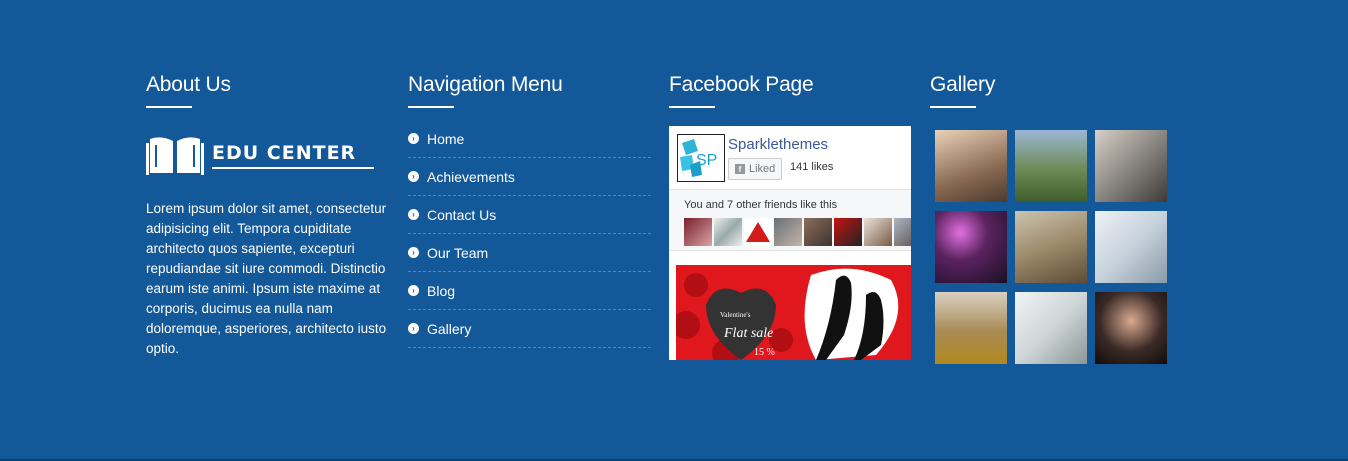 Image resolution: width=1348 pixels, height=461 pixels. What do you see at coordinates (762, 169) in the screenshot?
I see `liked-label: Liked` at bounding box center [762, 169].